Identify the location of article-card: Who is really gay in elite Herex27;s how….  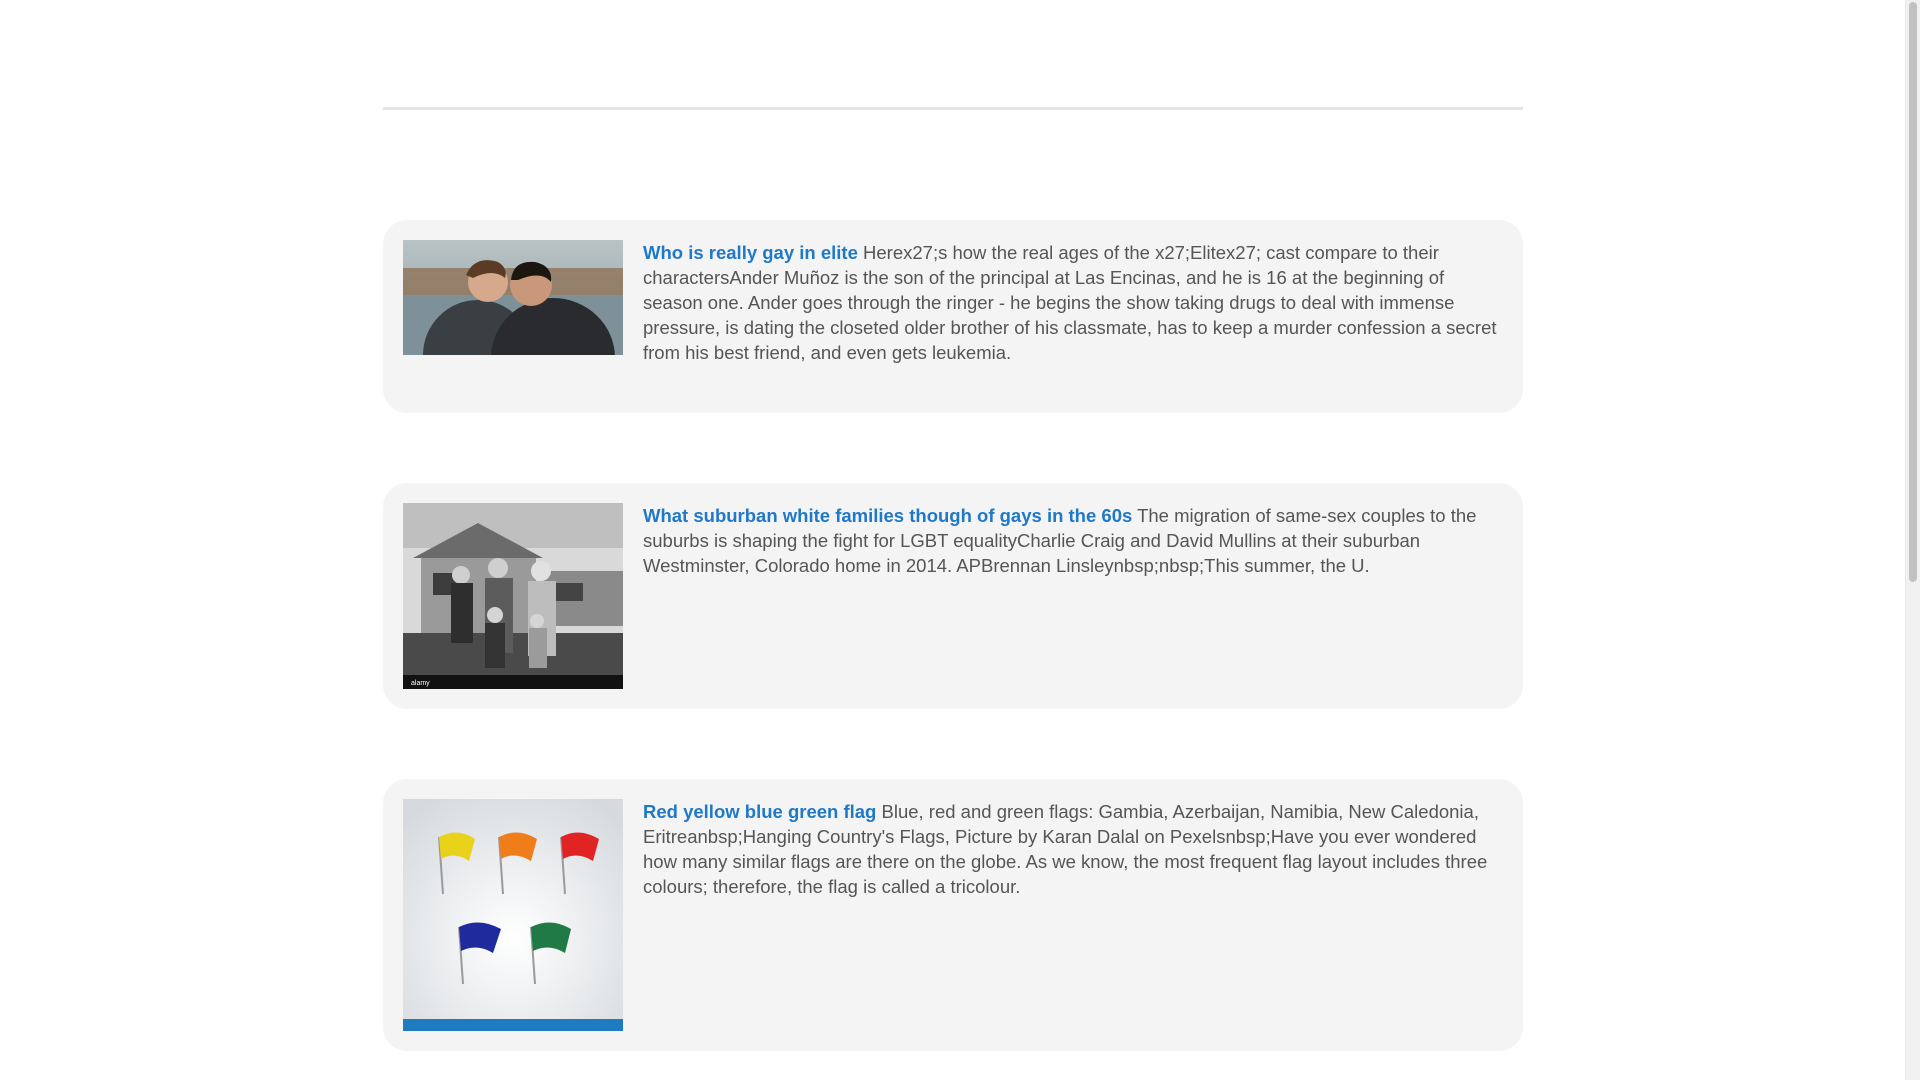
(953, 316).